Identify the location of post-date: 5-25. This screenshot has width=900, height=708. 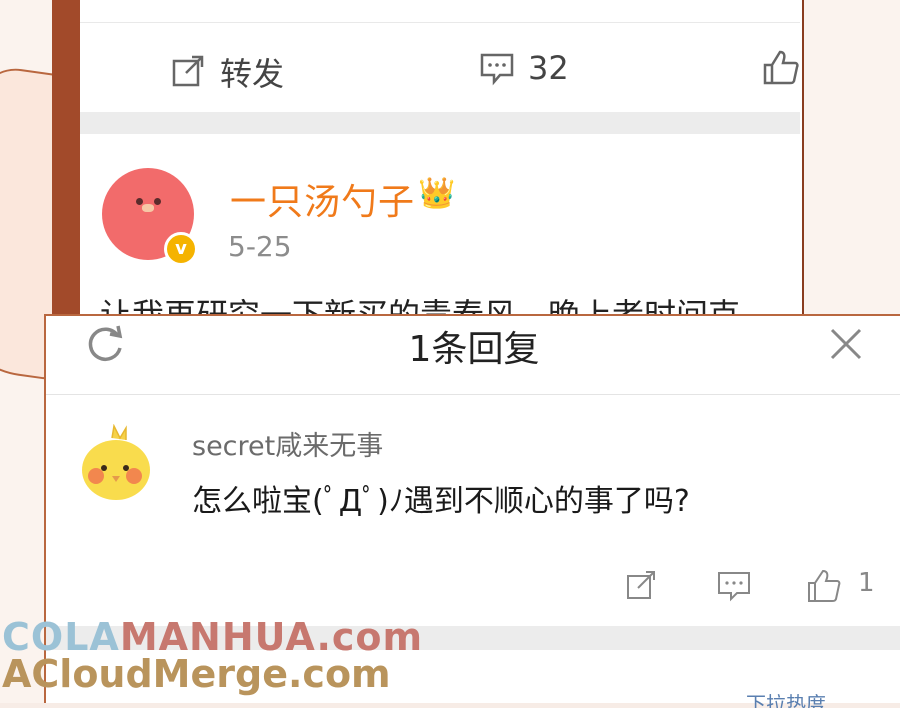
(260, 246).